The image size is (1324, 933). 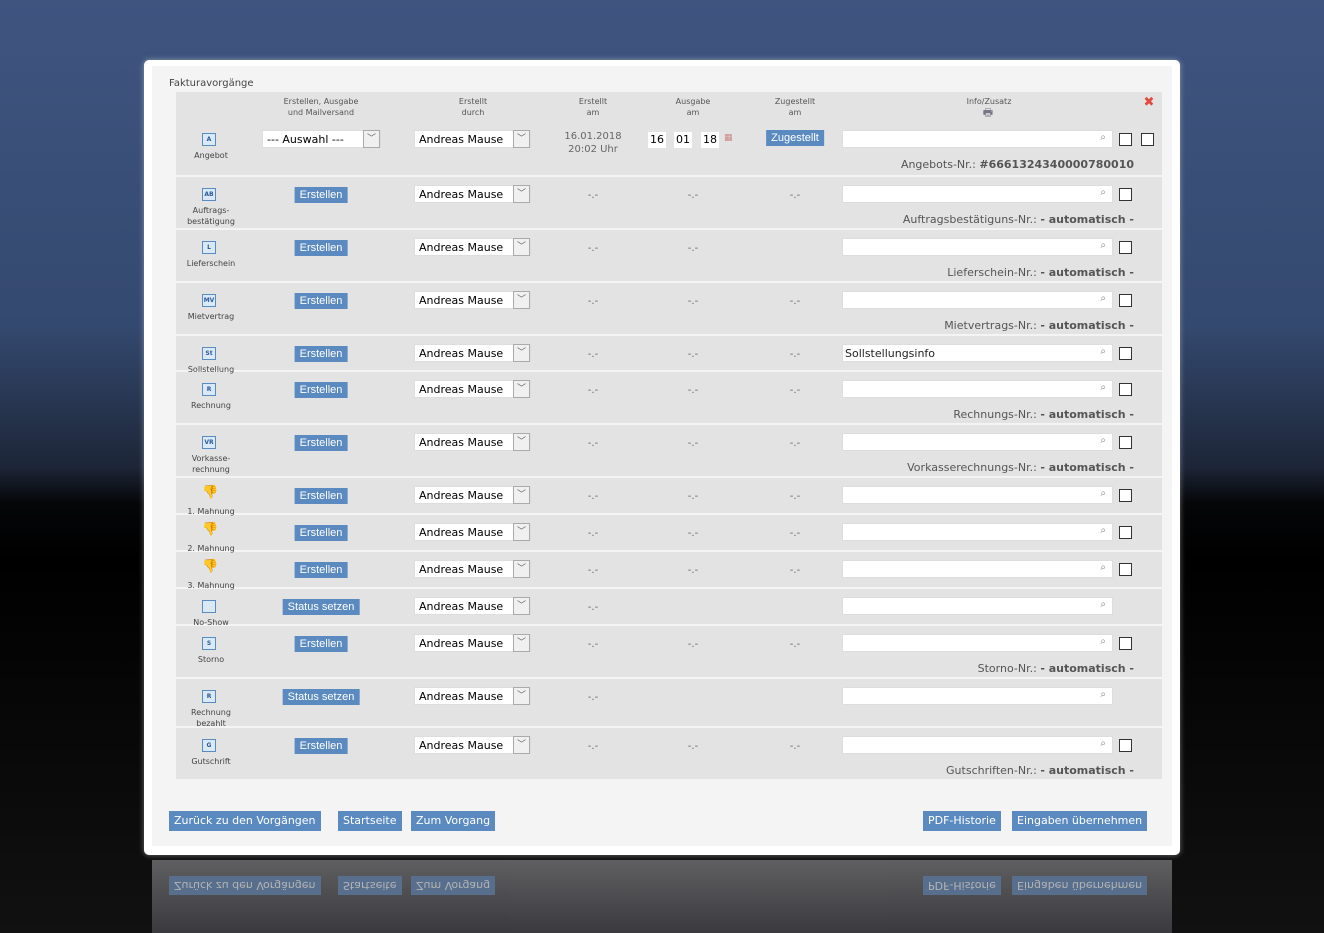 I want to click on user-select-value: Andreas Mause, so click(x=461, y=442).